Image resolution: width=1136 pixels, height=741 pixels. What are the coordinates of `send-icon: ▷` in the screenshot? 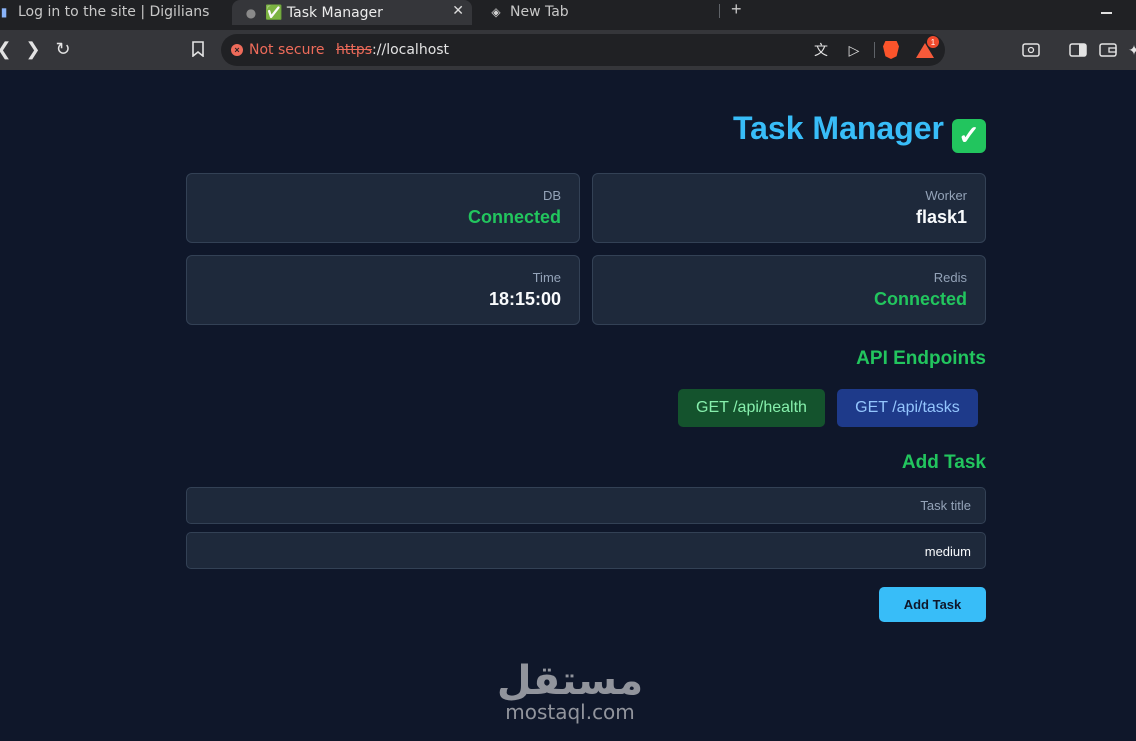 It's located at (854, 50).